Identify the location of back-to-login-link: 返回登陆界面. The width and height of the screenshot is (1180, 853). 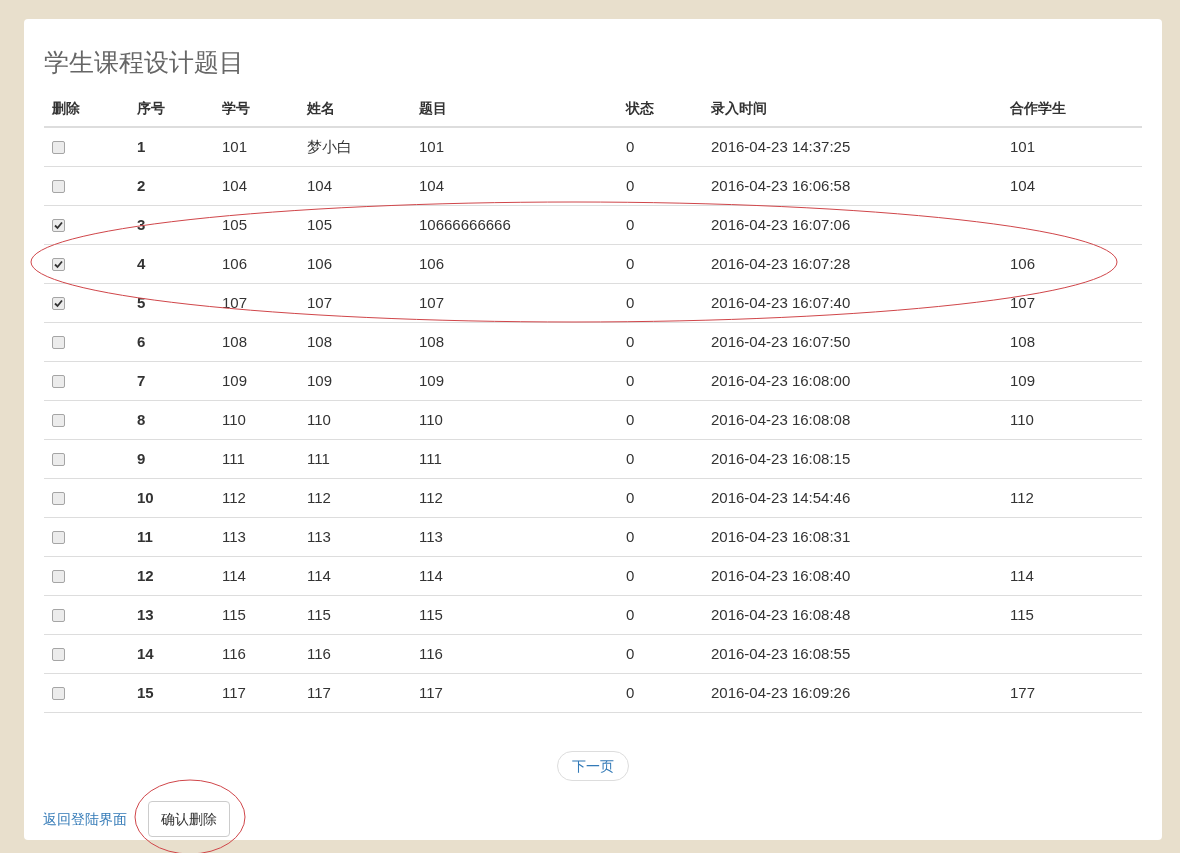
(85, 819).